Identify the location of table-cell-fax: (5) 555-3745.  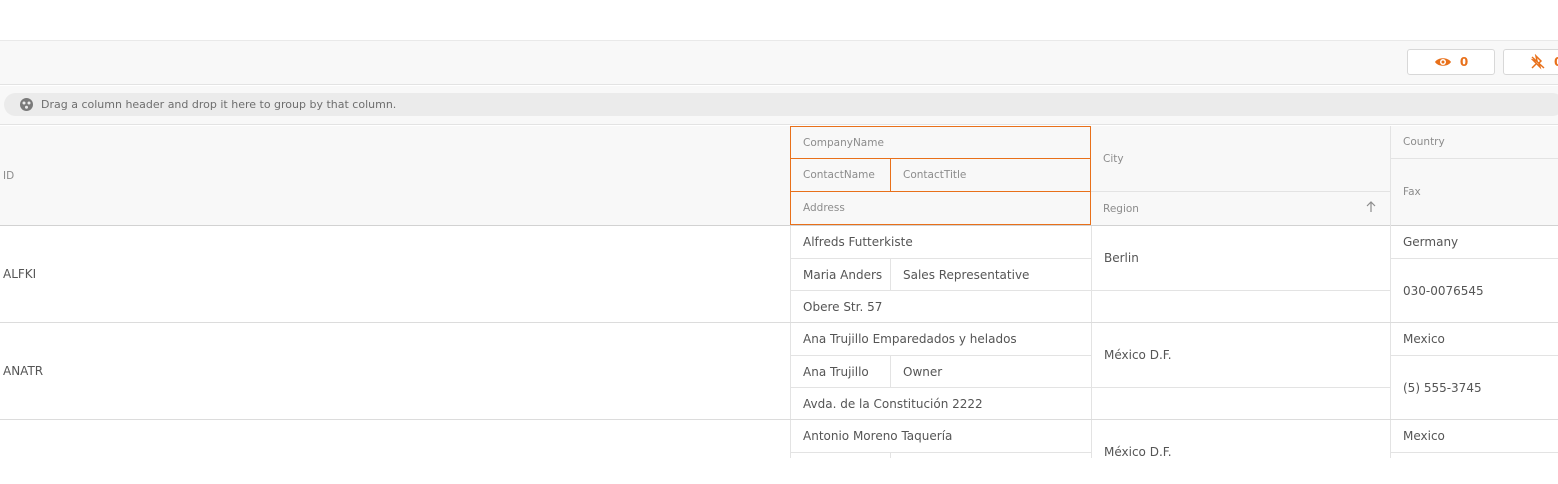
(1474, 387).